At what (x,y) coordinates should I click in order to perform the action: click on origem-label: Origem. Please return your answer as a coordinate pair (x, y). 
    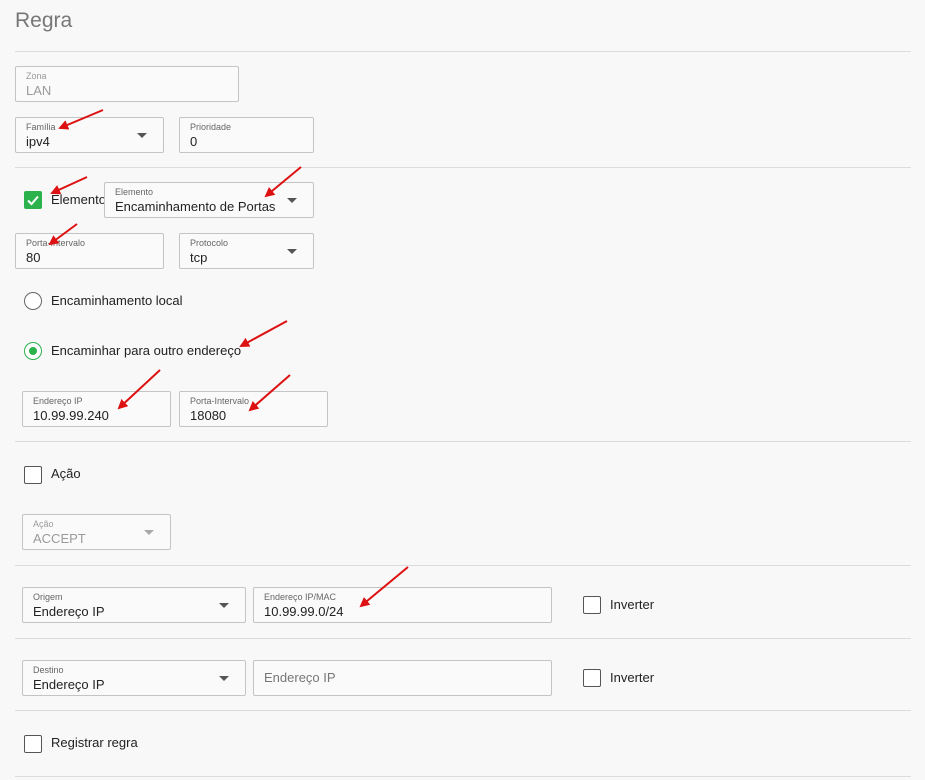
    Looking at the image, I should click on (48, 597).